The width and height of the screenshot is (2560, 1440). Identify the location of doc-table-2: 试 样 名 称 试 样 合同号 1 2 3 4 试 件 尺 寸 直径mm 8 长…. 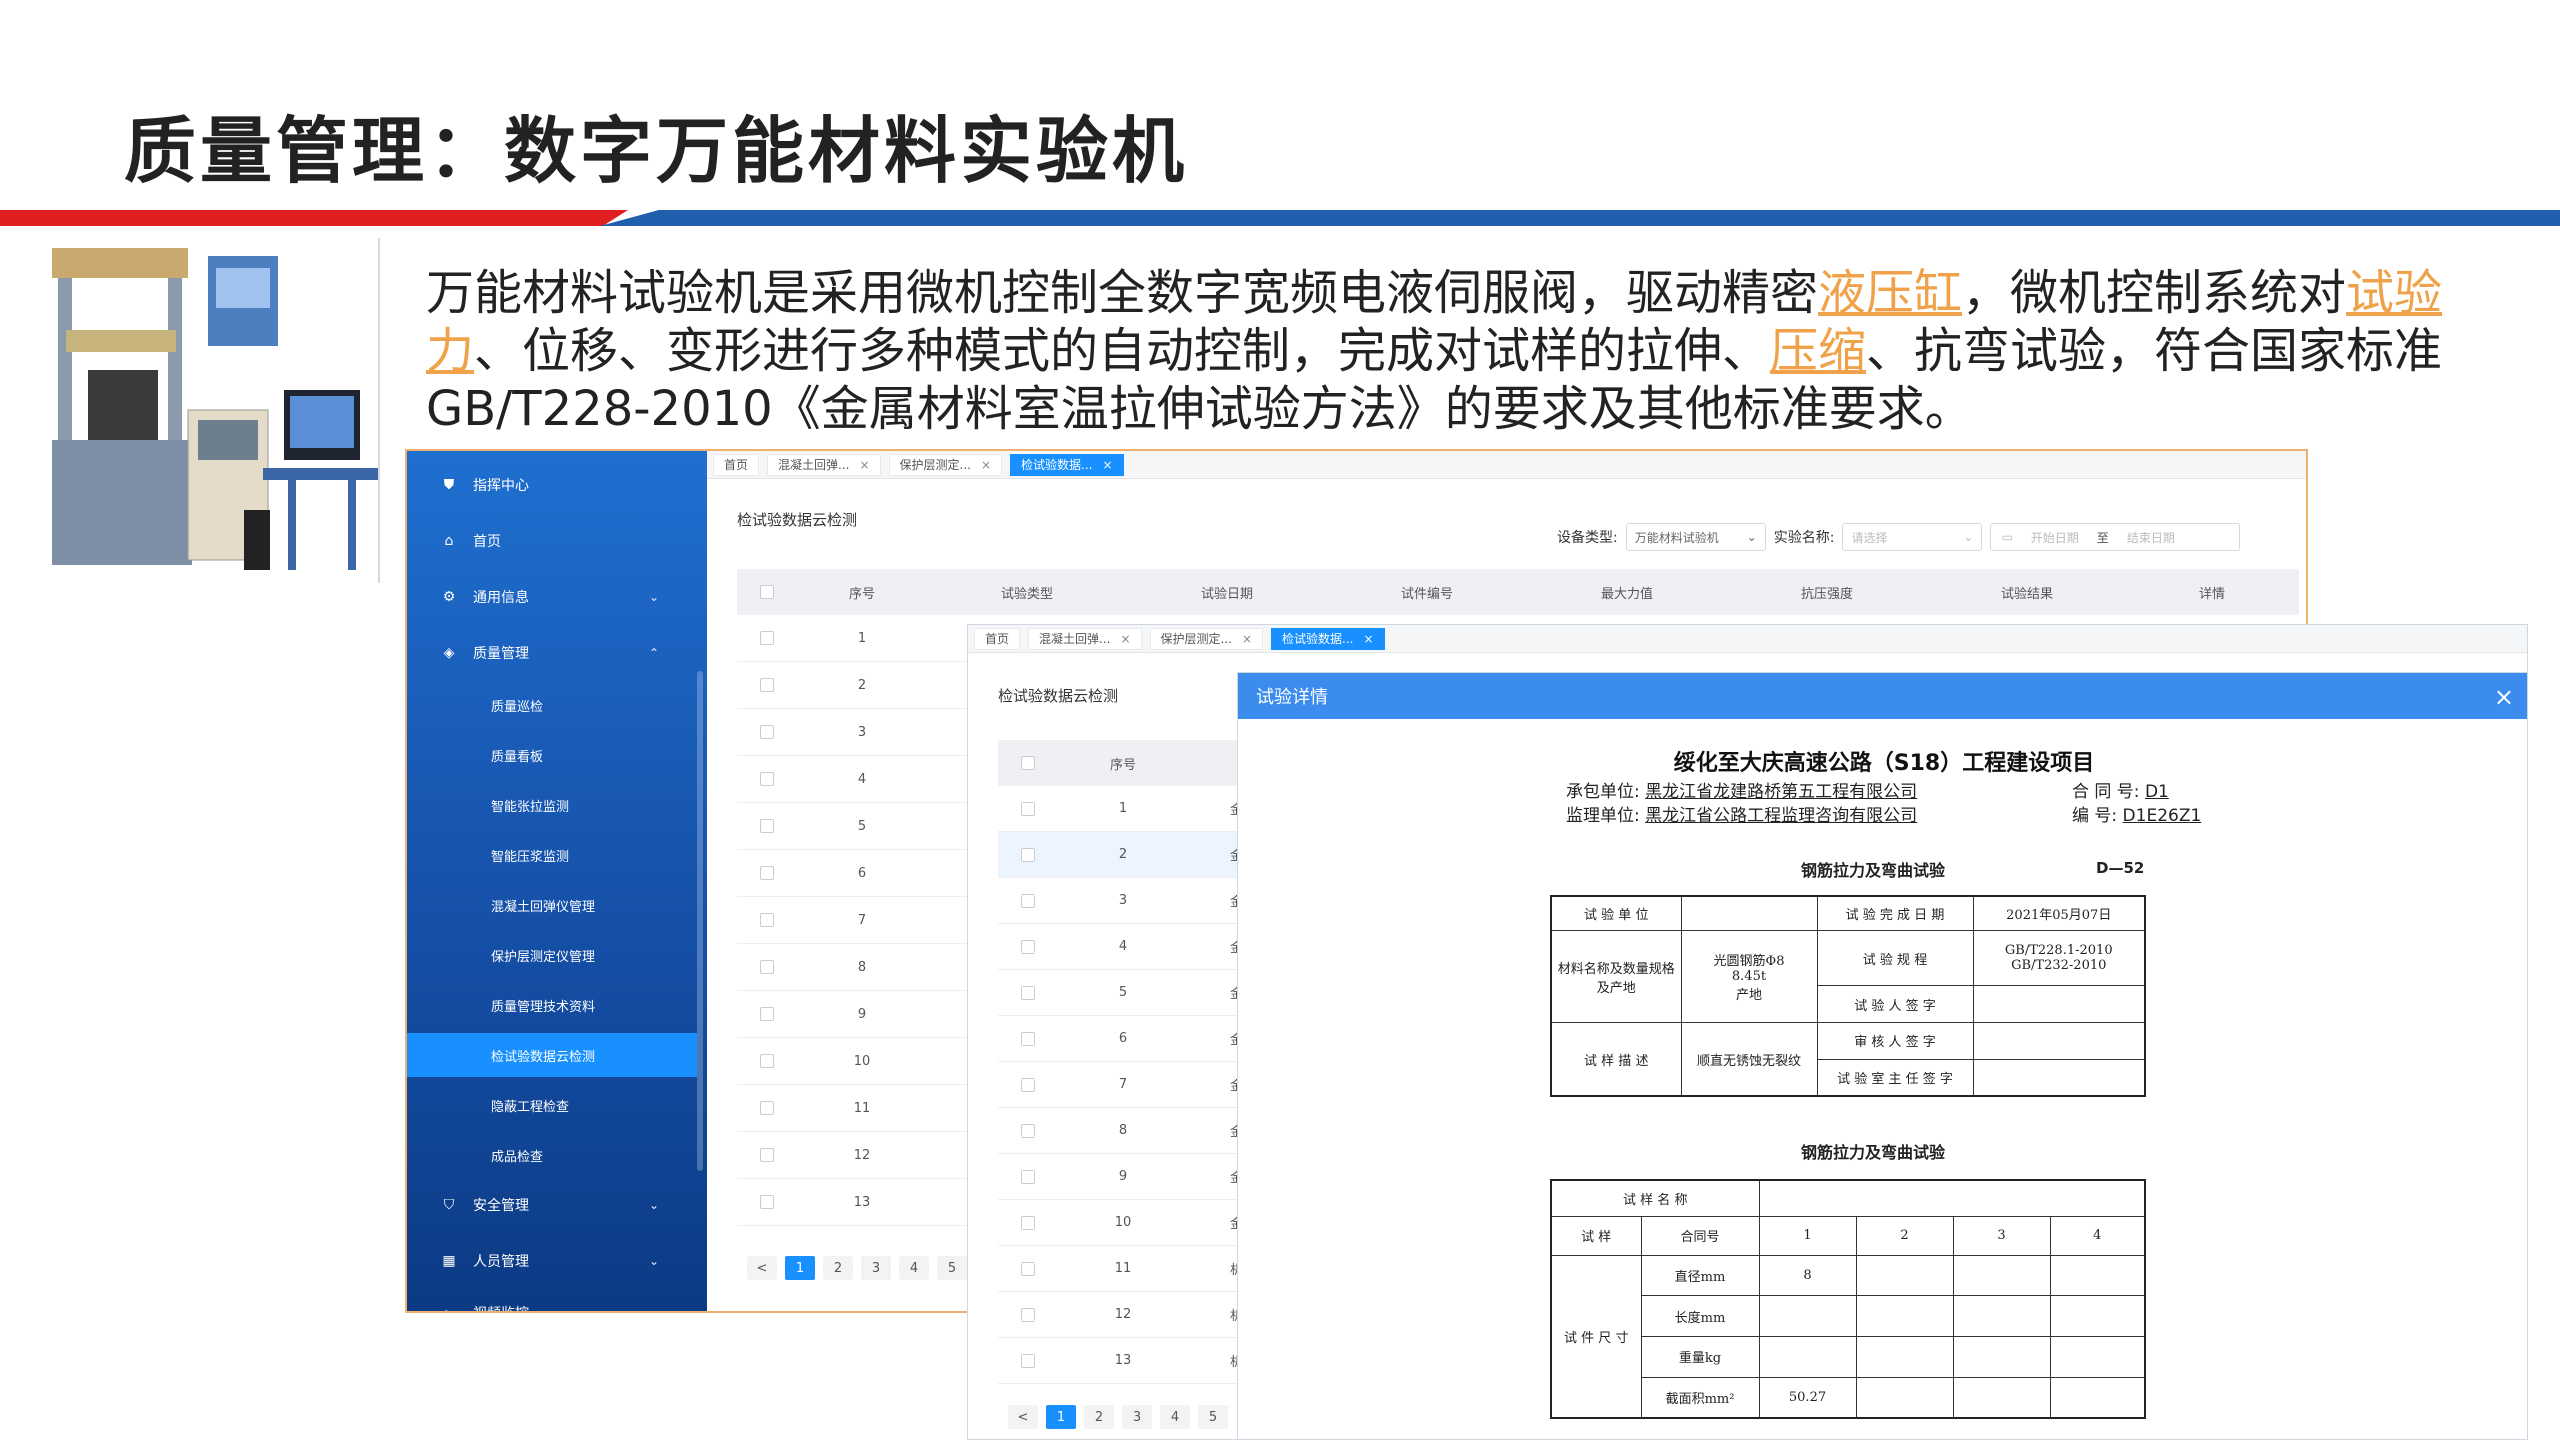
(1848, 1299).